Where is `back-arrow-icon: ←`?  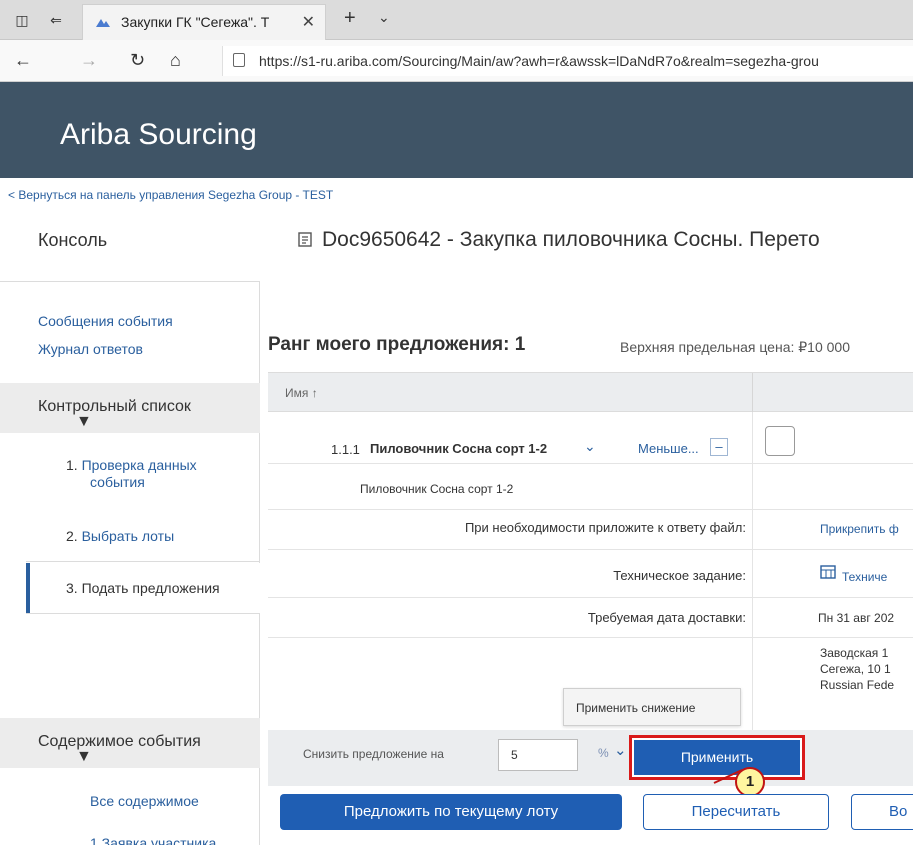
back-arrow-icon: ← is located at coordinates (23, 60).